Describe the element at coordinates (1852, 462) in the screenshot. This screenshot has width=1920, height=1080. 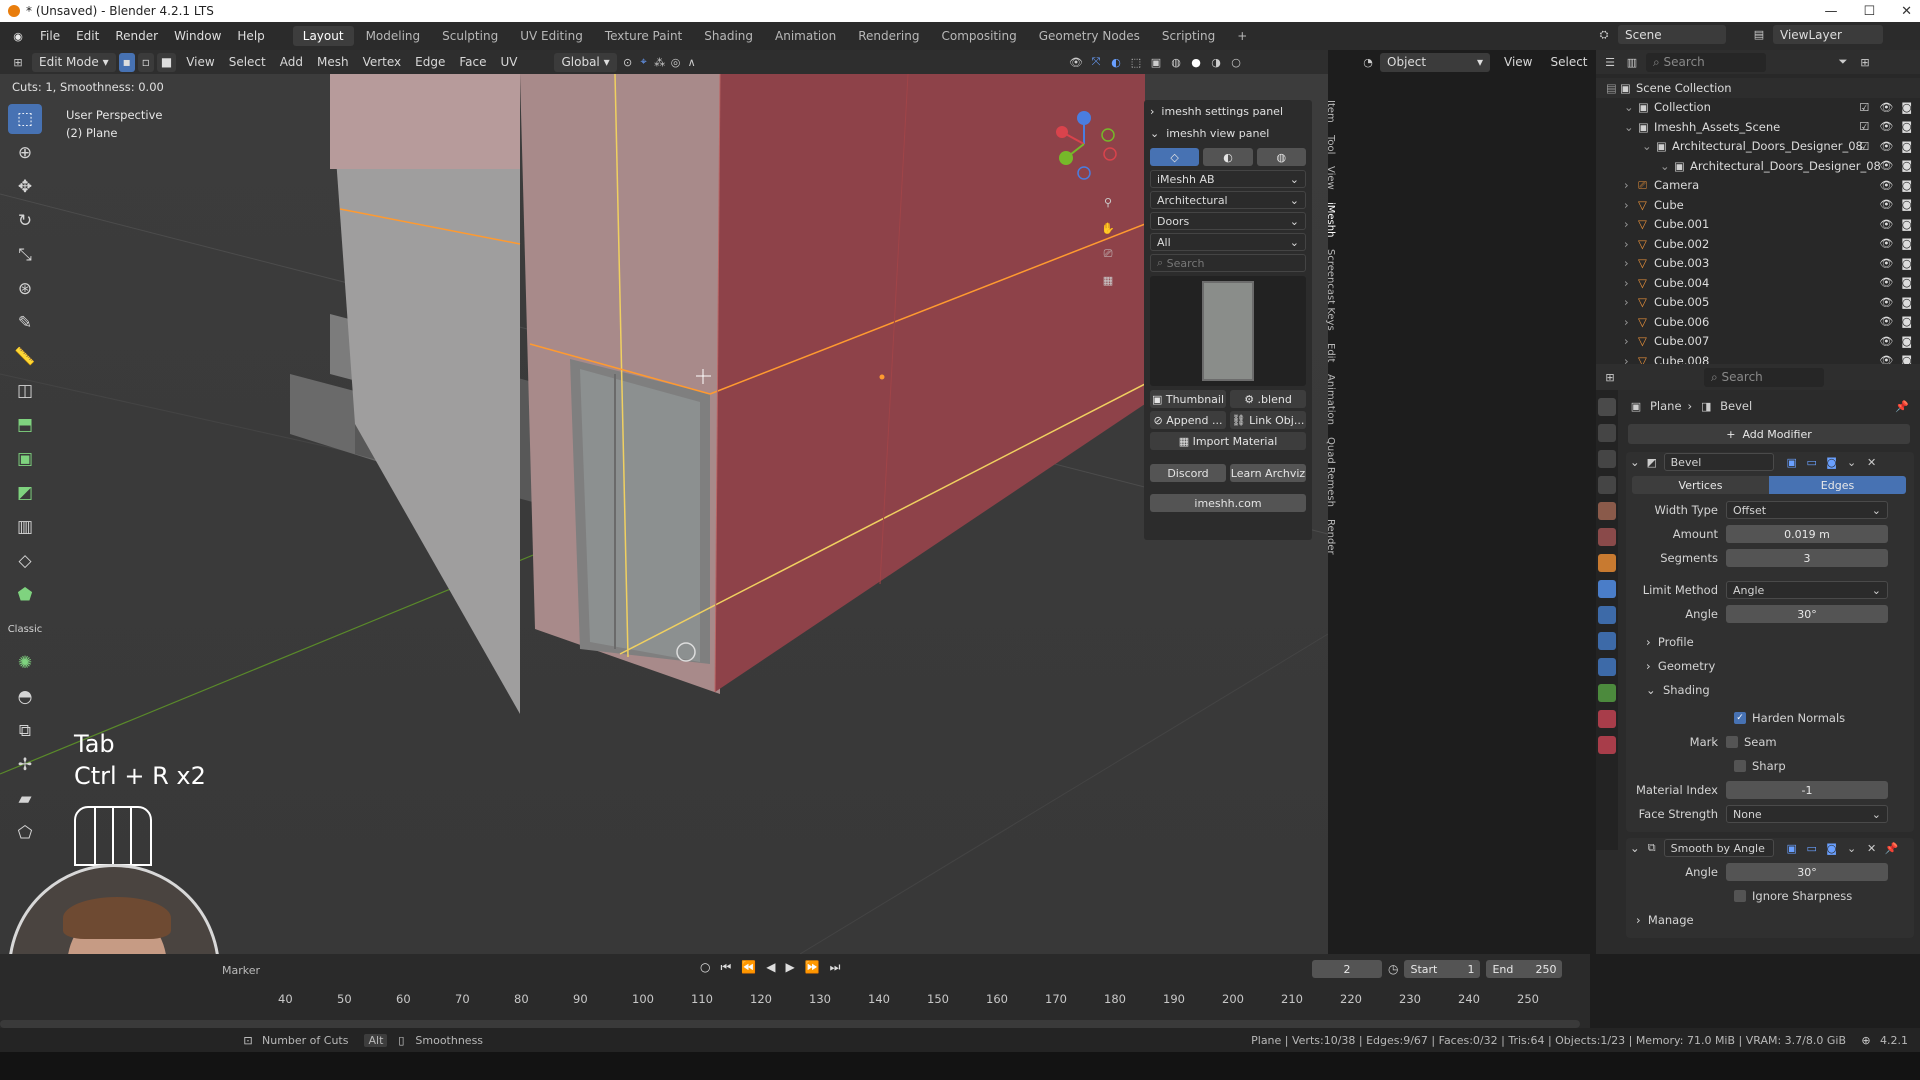
I see `modifier-menu-icon: ⌄` at that location.